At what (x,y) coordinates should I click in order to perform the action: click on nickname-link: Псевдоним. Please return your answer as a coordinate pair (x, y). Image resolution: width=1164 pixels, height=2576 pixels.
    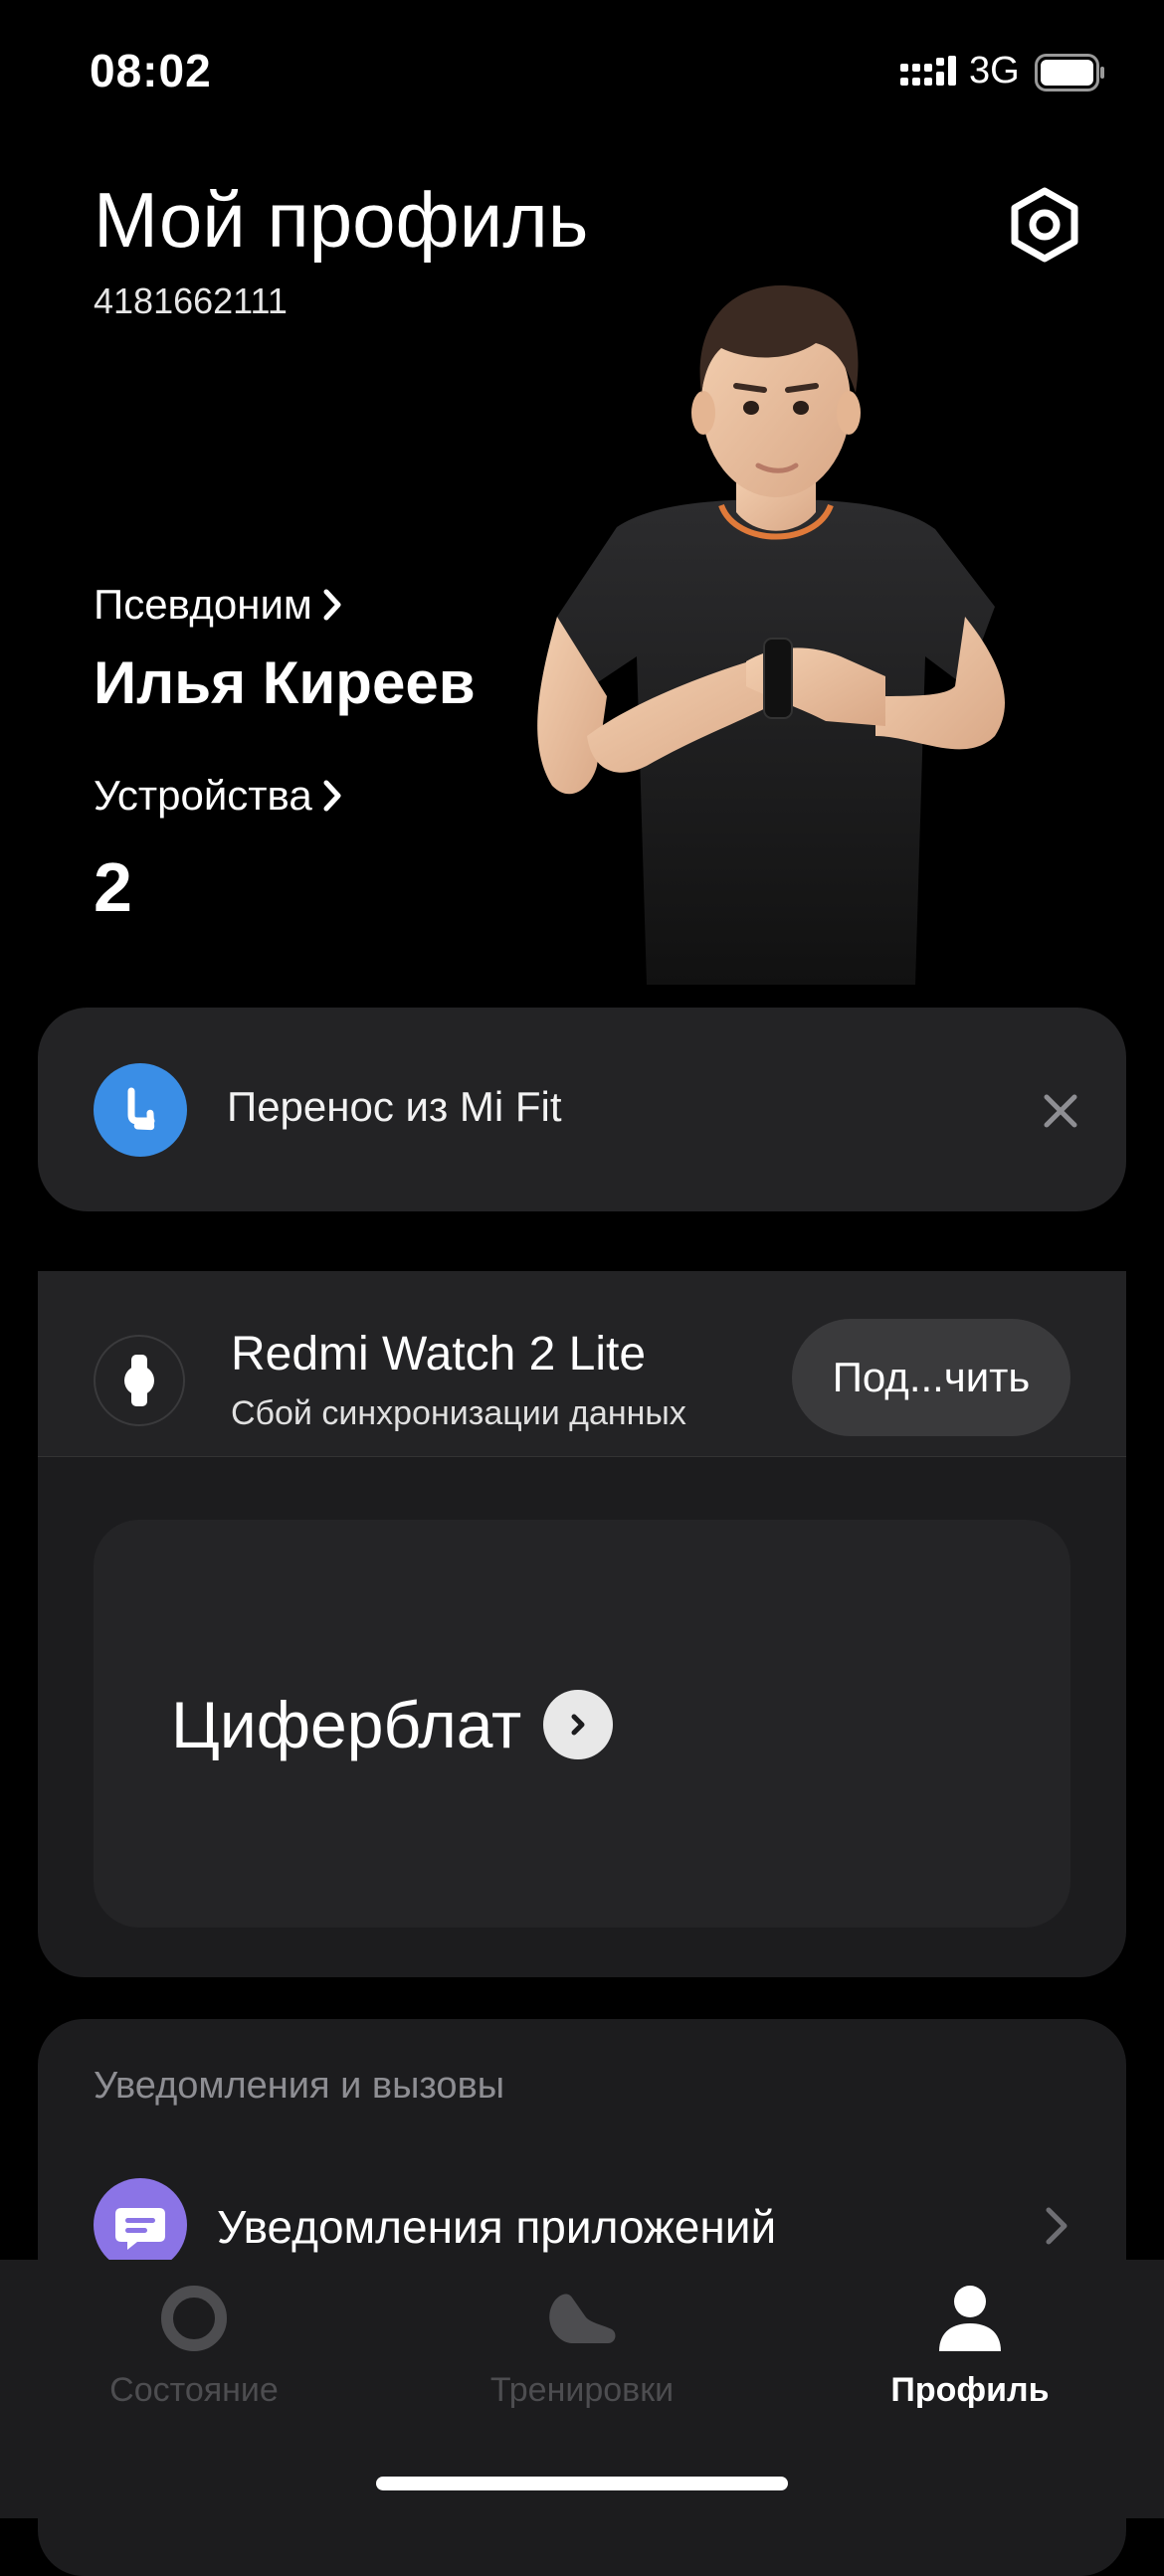
    Looking at the image, I should click on (219, 605).